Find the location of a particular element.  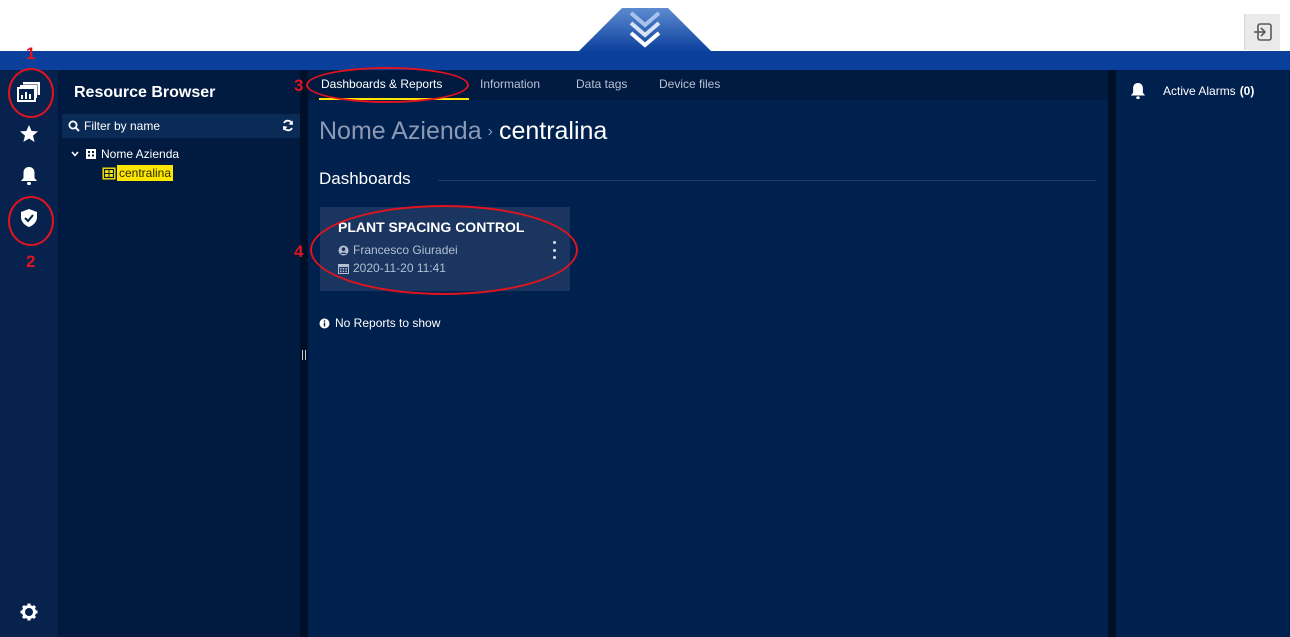

user-circle-icon is located at coordinates (343, 250).